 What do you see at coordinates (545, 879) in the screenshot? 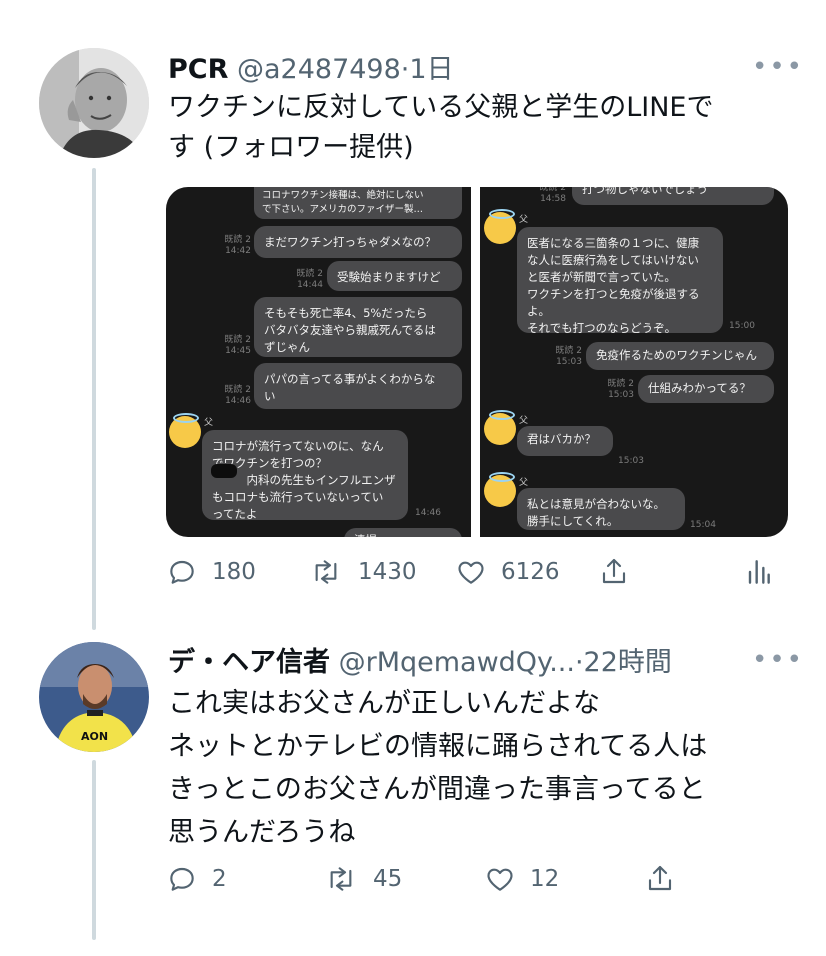
I see `like-count: 12` at bounding box center [545, 879].